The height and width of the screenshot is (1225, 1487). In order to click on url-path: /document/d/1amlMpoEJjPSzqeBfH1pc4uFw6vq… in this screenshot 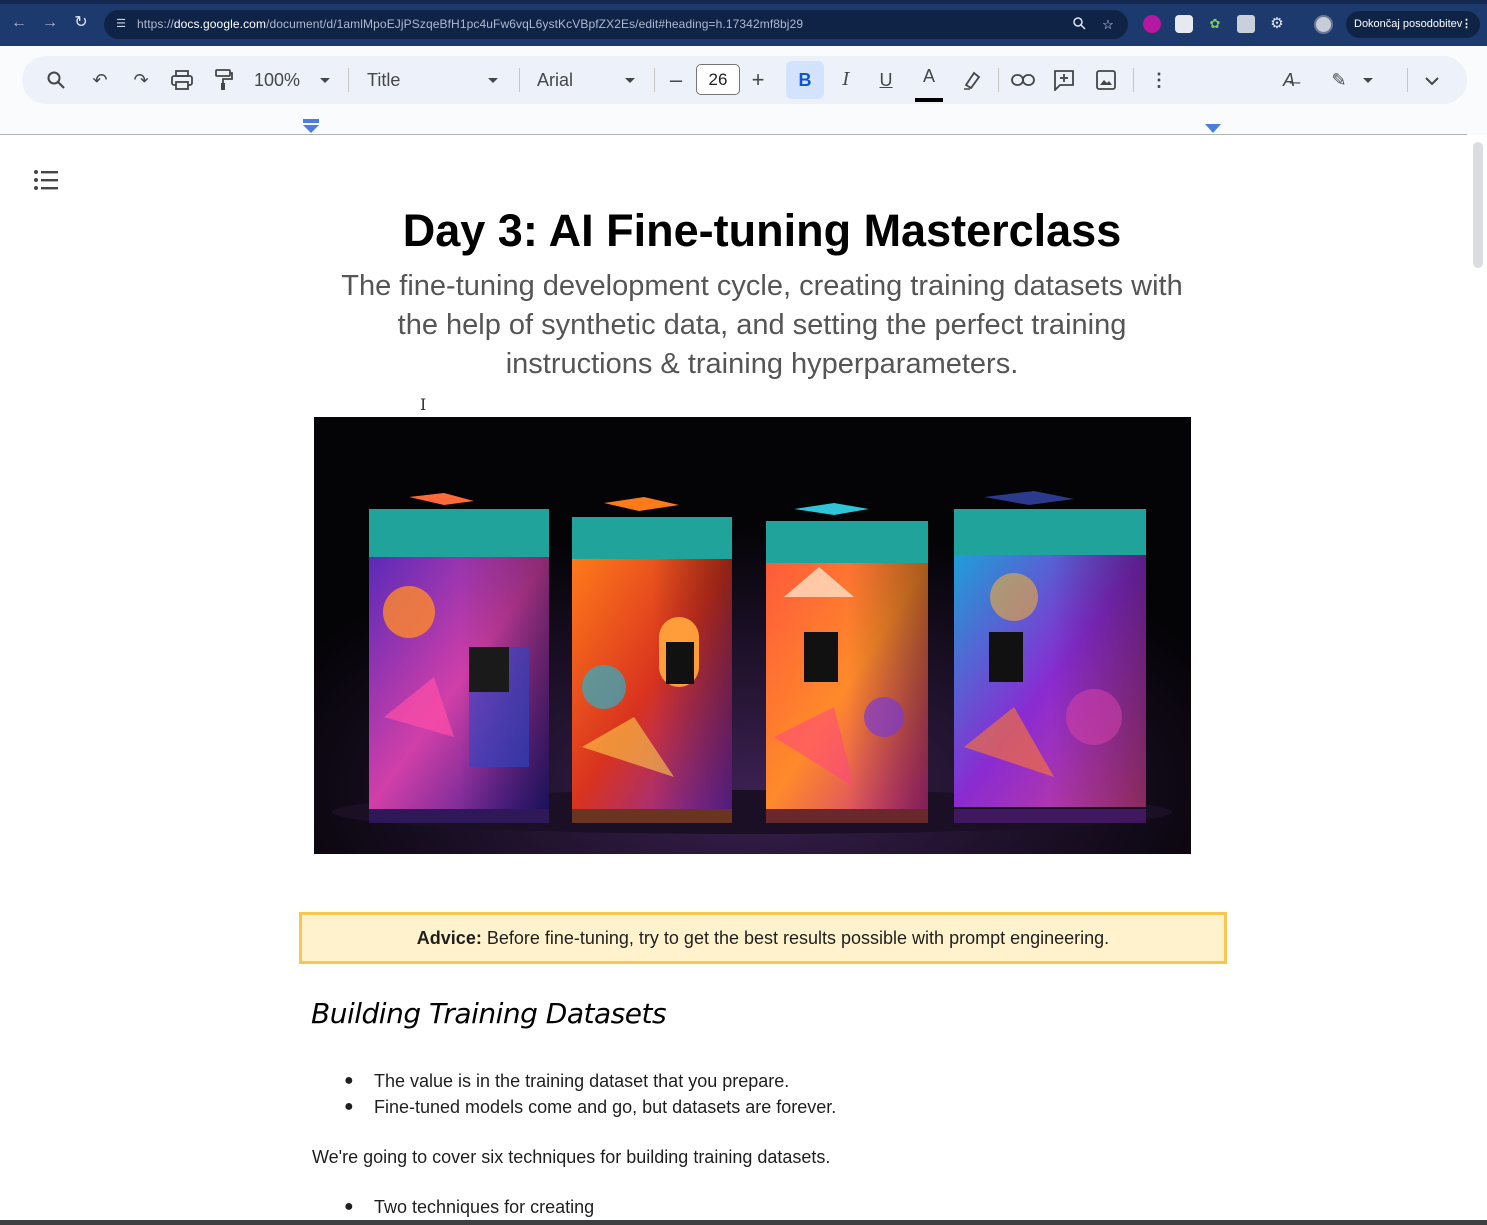, I will do `click(535, 24)`.